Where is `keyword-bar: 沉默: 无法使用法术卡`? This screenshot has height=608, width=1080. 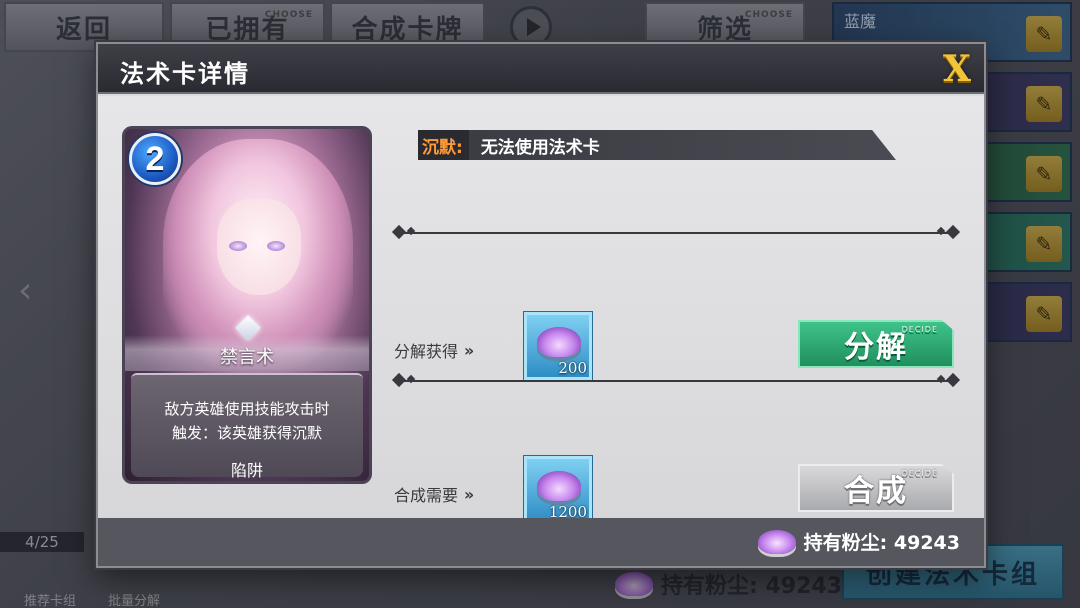
keyword-bar: 沉默: 无法使用法术卡 is located at coordinates (657, 145).